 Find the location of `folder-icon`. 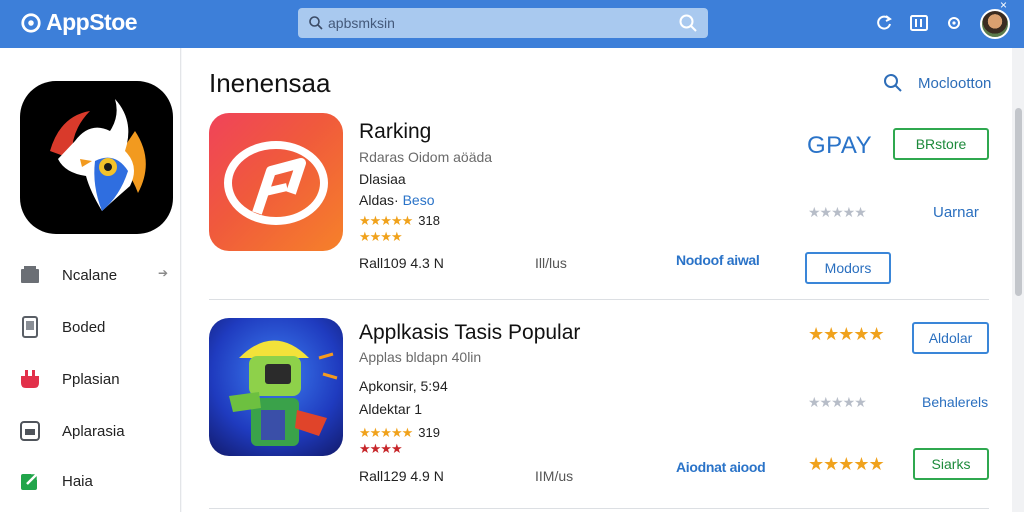

folder-icon is located at coordinates (30, 431).